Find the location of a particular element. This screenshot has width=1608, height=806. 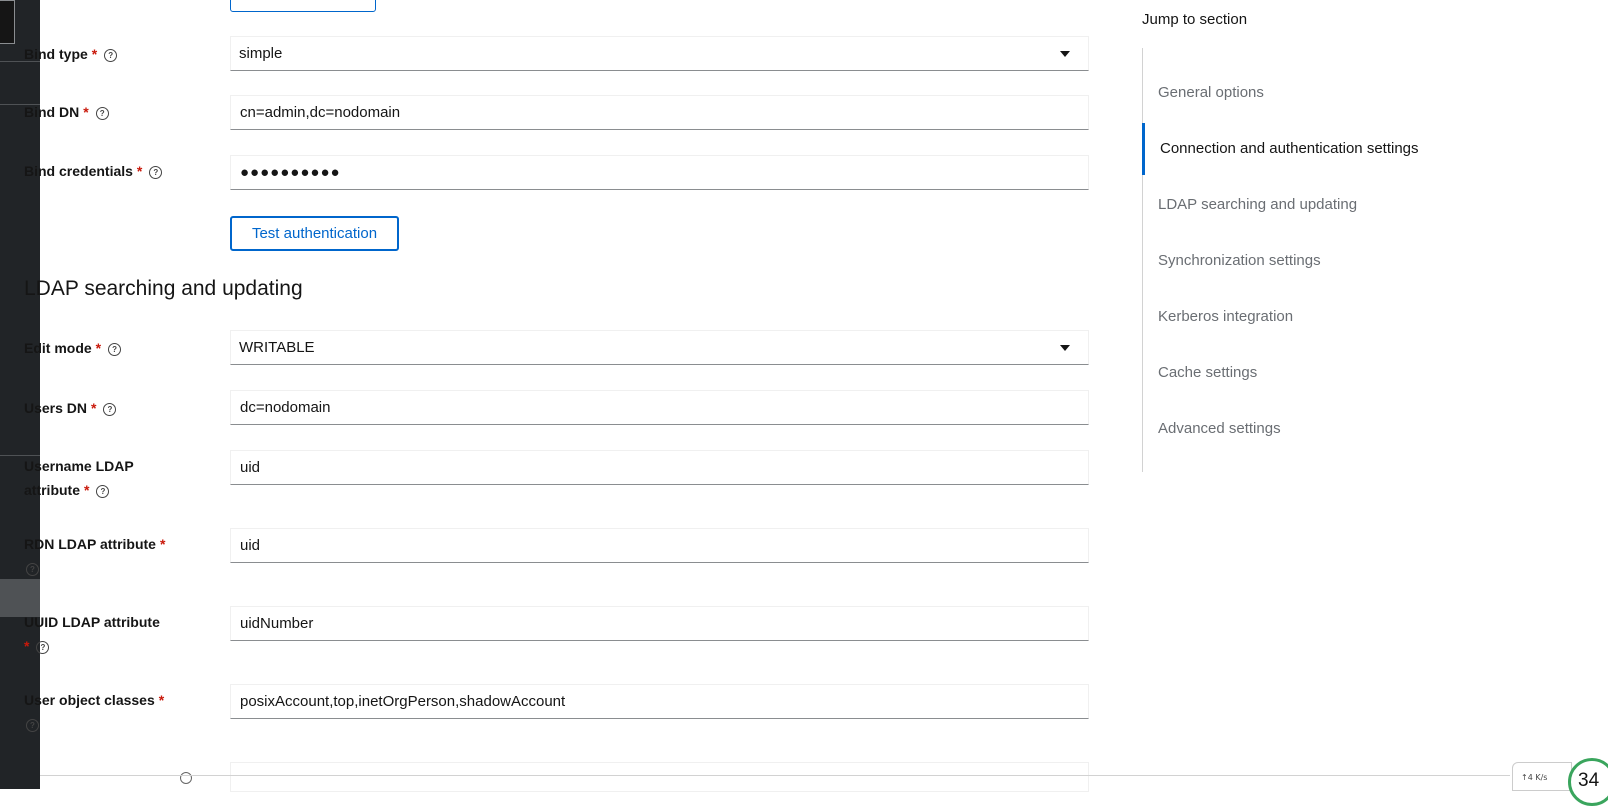

bind-dn-label-text: Bind DN is located at coordinates (52, 112).